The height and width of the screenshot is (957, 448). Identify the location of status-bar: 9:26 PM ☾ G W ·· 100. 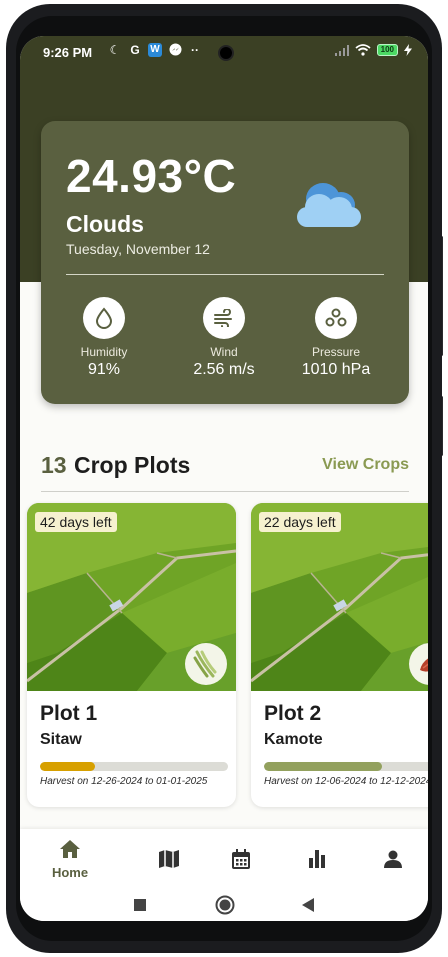
(224, 52).